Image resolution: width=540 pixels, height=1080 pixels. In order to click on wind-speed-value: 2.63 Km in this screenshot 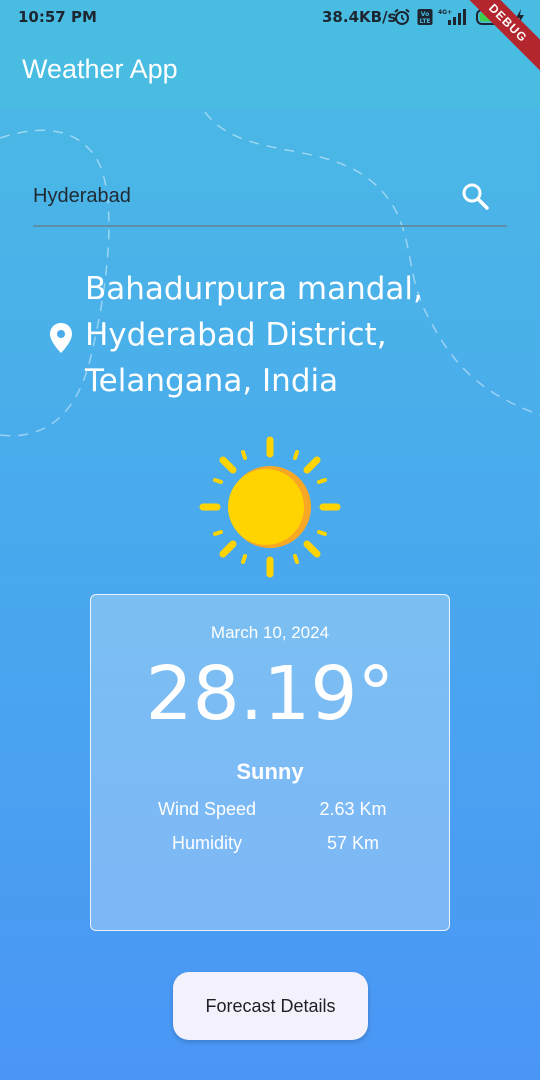, I will do `click(353, 809)`.